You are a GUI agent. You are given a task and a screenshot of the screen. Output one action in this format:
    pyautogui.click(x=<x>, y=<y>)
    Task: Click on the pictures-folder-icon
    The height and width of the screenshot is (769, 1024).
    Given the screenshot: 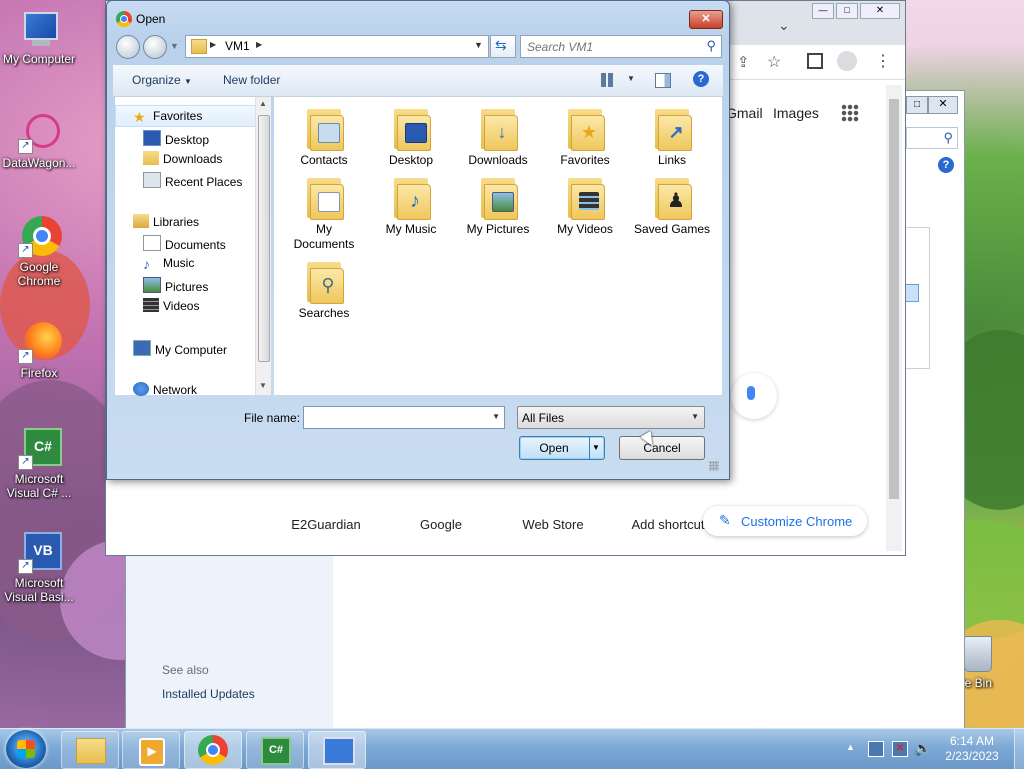 What is the action you would take?
    pyautogui.click(x=498, y=197)
    